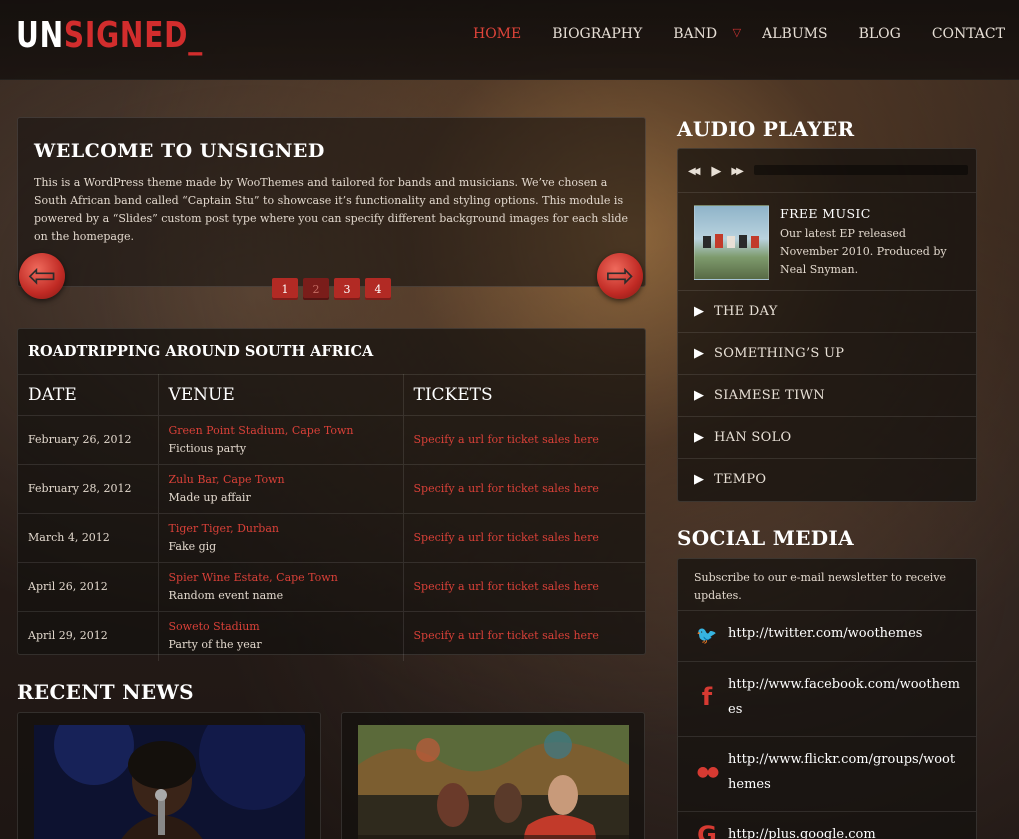  Describe the element at coordinates (497, 34) in the screenshot. I see `nav-item-home: HOME` at that location.